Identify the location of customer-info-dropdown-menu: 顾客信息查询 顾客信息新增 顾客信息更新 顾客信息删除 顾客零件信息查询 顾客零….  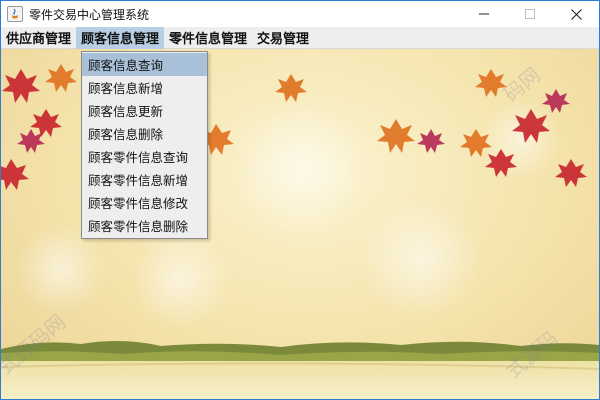
(144, 145).